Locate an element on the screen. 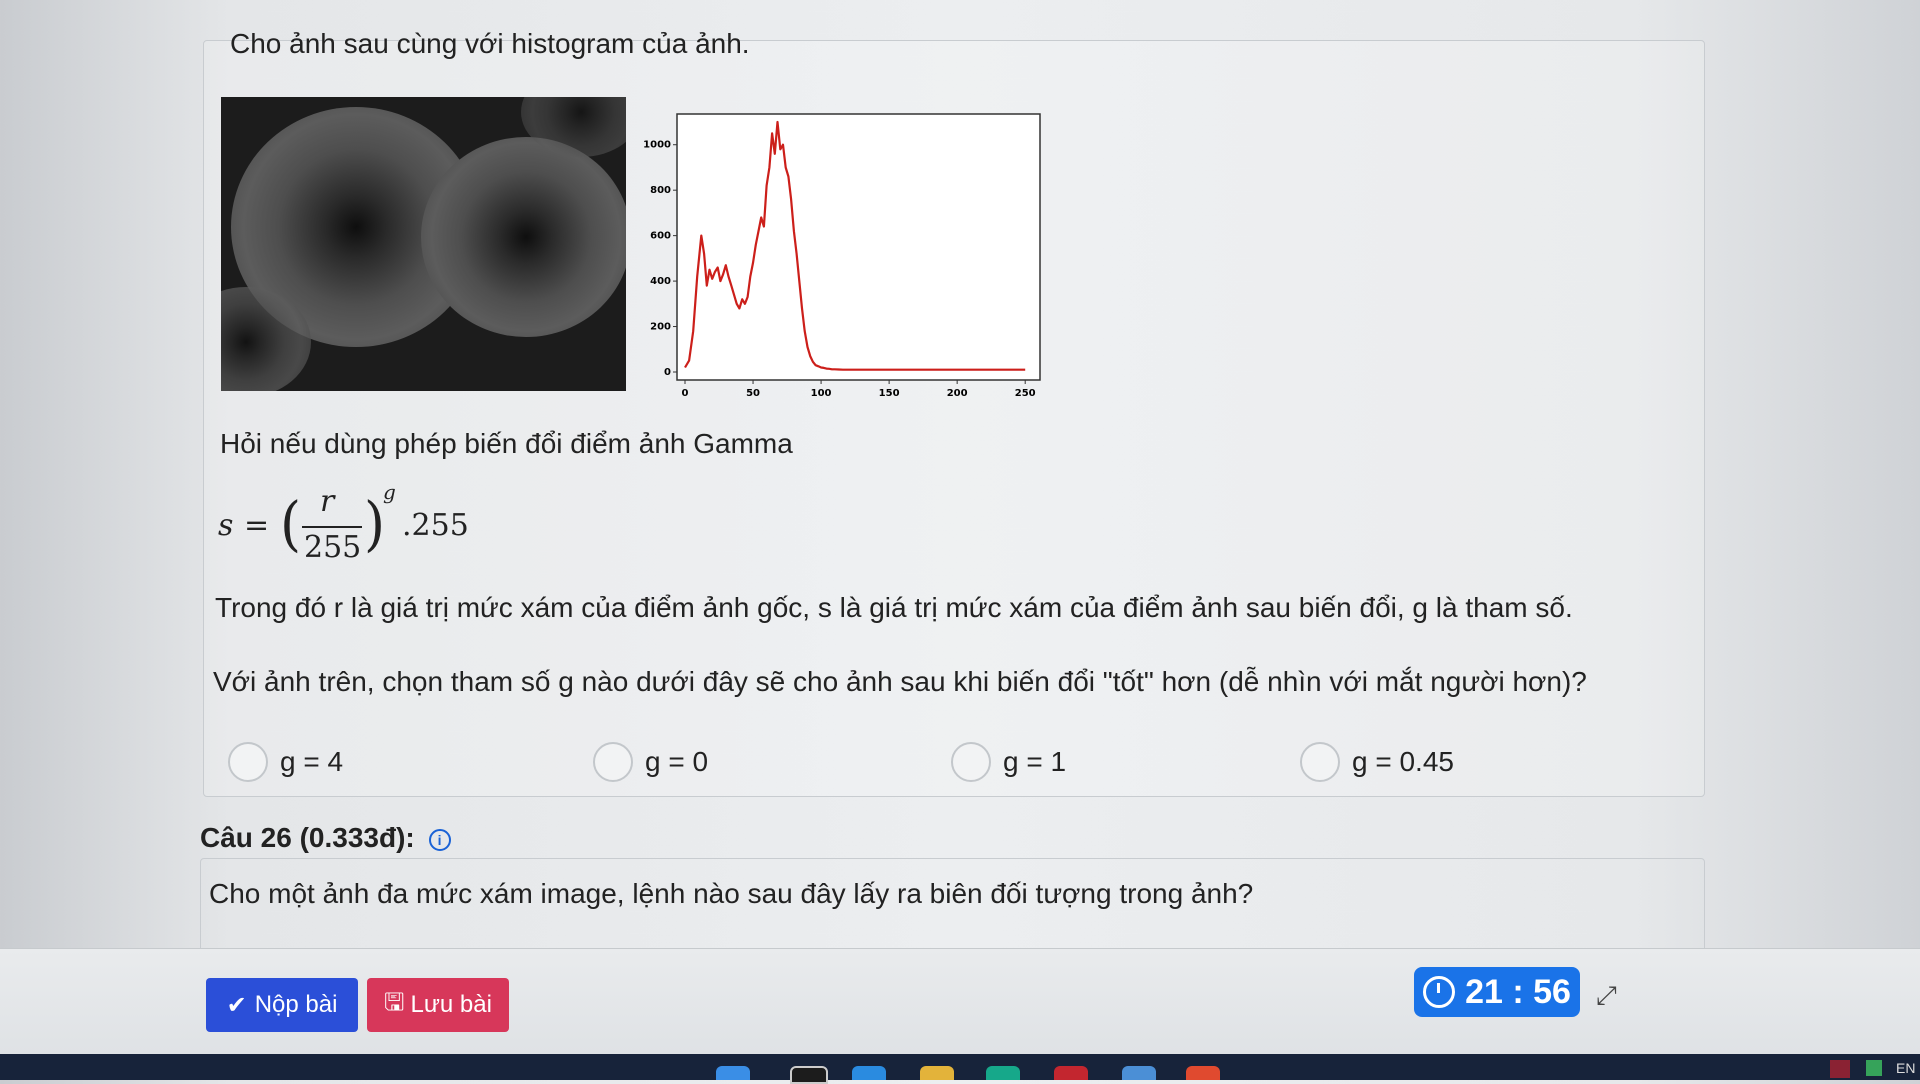  option-label: g = 4 is located at coordinates (312, 761).